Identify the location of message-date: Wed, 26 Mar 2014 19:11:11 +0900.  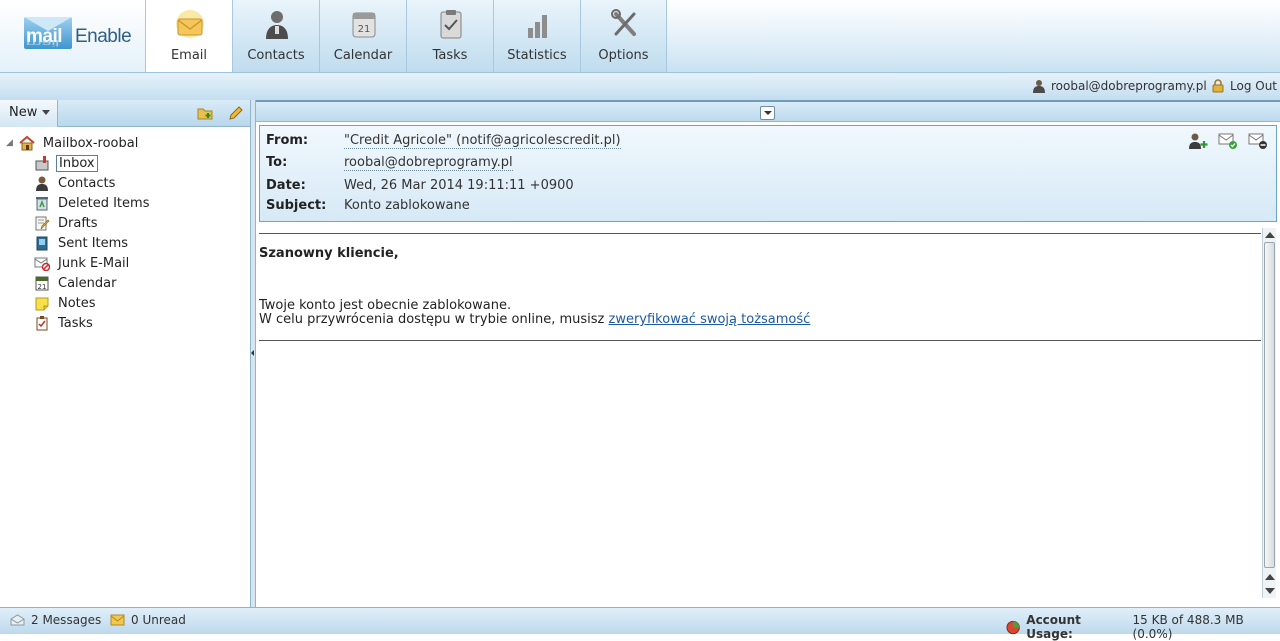
(459, 185).